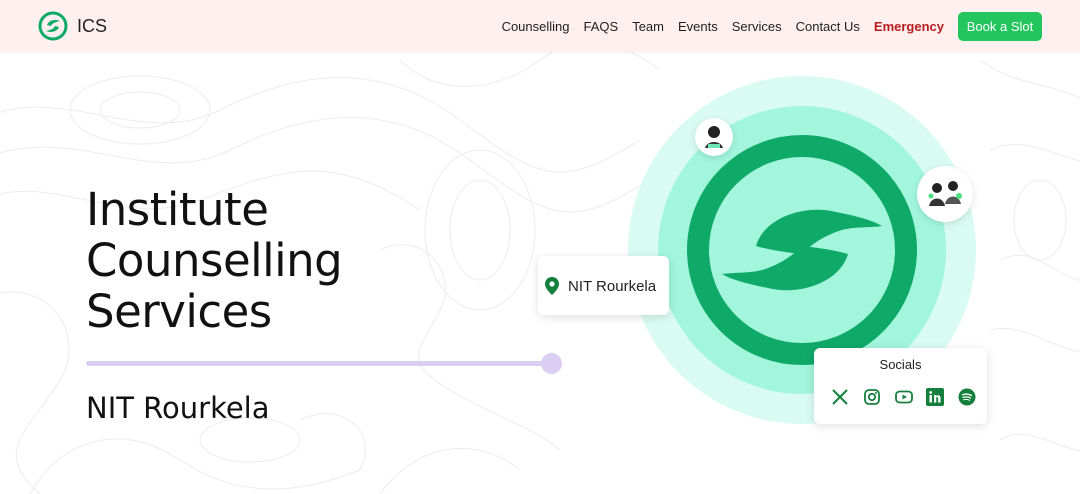  What do you see at coordinates (612, 286) in the screenshot?
I see `location-label: NIT Rourkela` at bounding box center [612, 286].